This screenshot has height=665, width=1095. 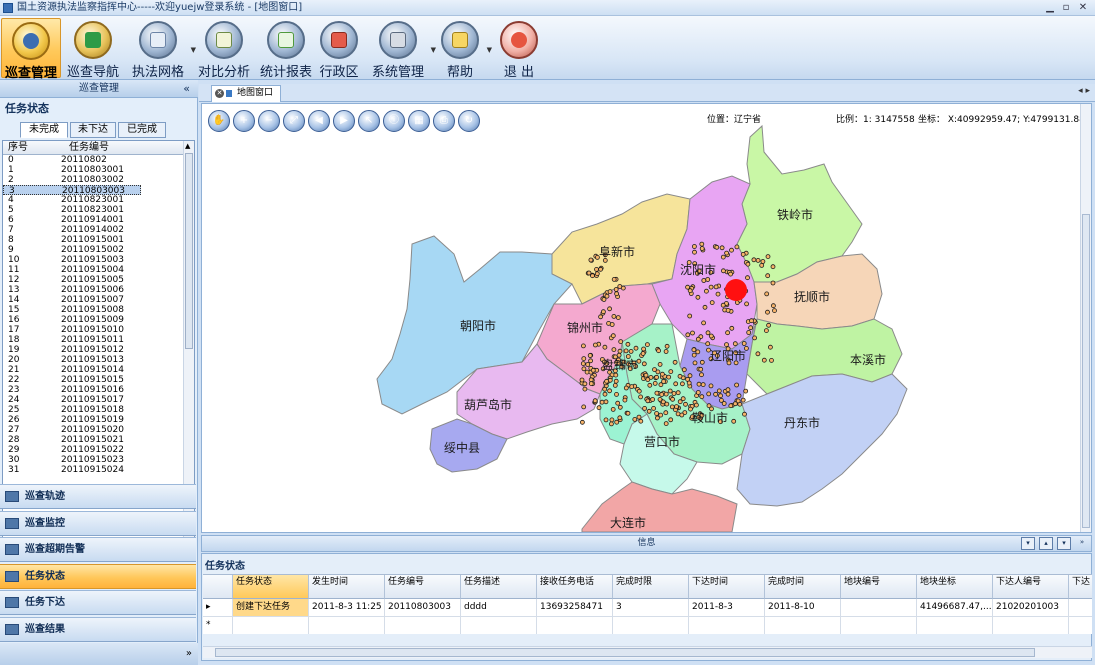 I want to click on dropdown-arrow-icon: ▼, so click(x=489, y=50).